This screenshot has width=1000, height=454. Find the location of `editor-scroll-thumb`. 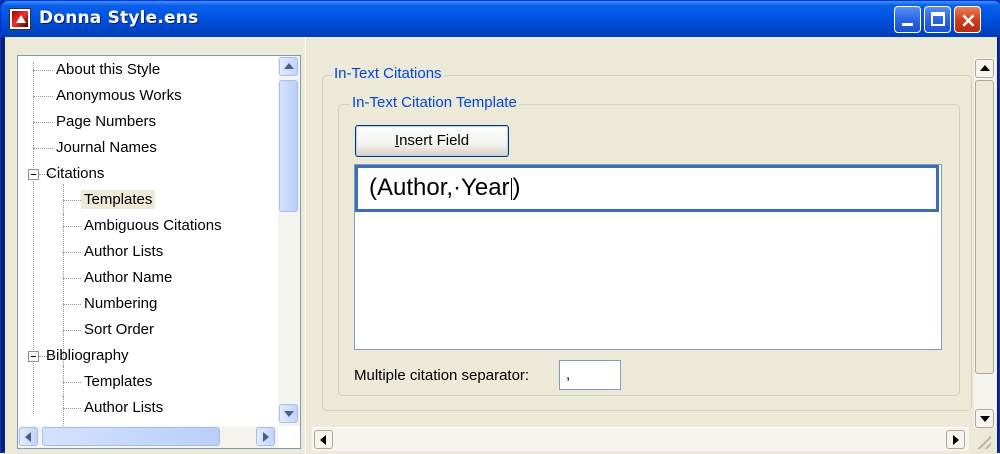

editor-scroll-thumb is located at coordinates (984, 227).